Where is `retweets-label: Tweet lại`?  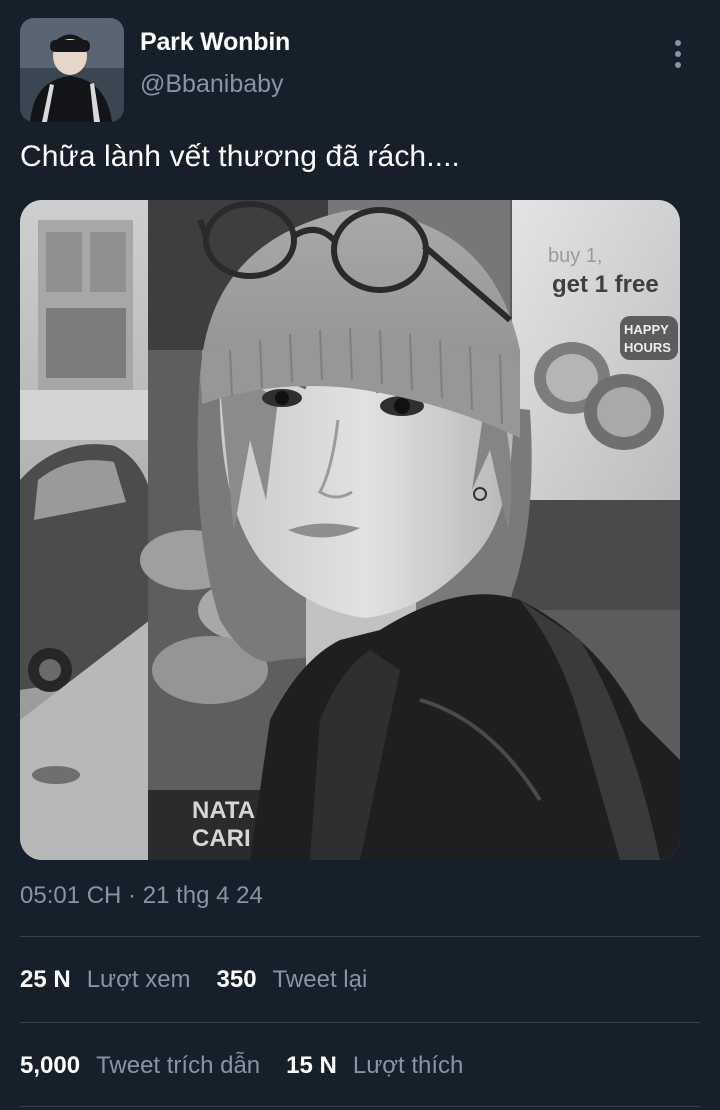
retweets-label: Tweet lại is located at coordinates (320, 980).